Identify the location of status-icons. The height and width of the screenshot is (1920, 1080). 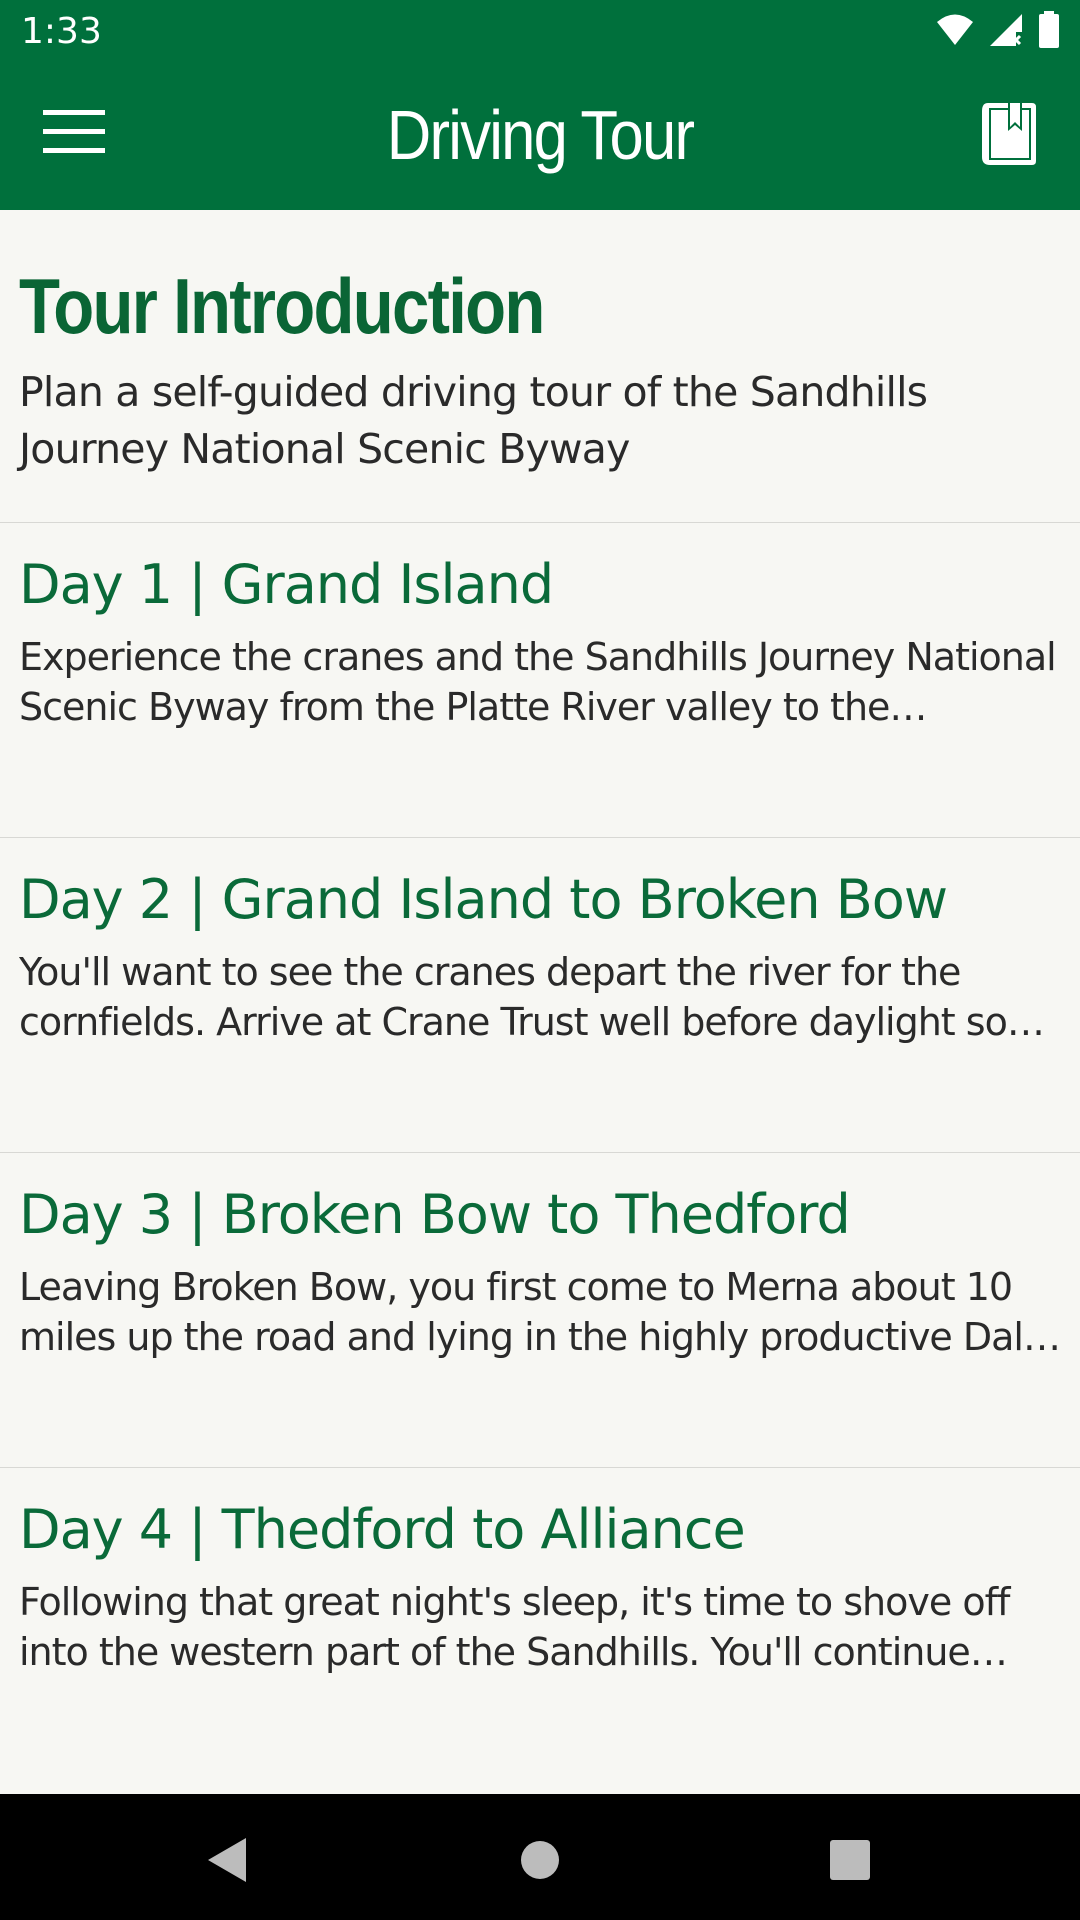
(998, 32).